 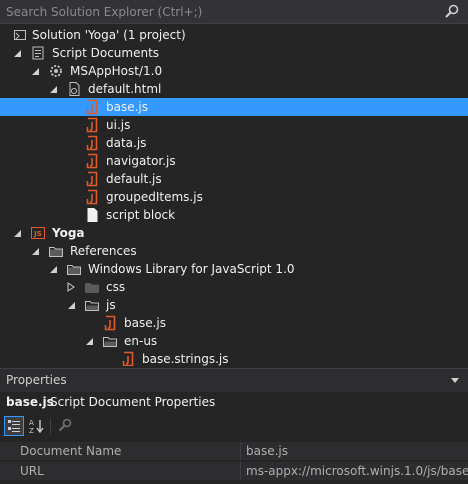 What do you see at coordinates (357, 471) in the screenshot?
I see `property-value: ms-appx://microsoft.winjs.1.0/js/base.js` at bounding box center [357, 471].